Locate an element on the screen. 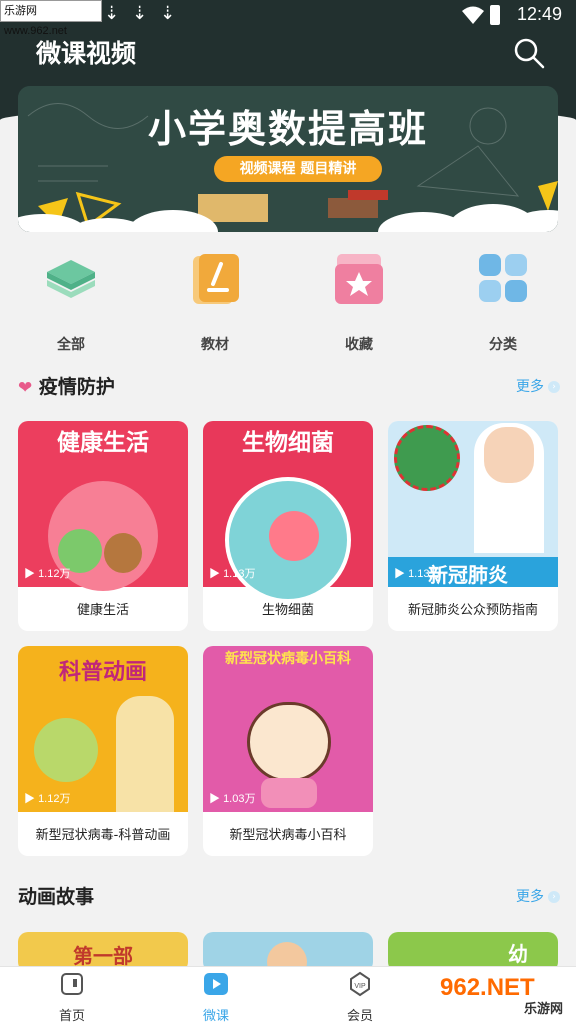 The width and height of the screenshot is (576, 1024). nav-label: 微课 is located at coordinates (215, 1016).